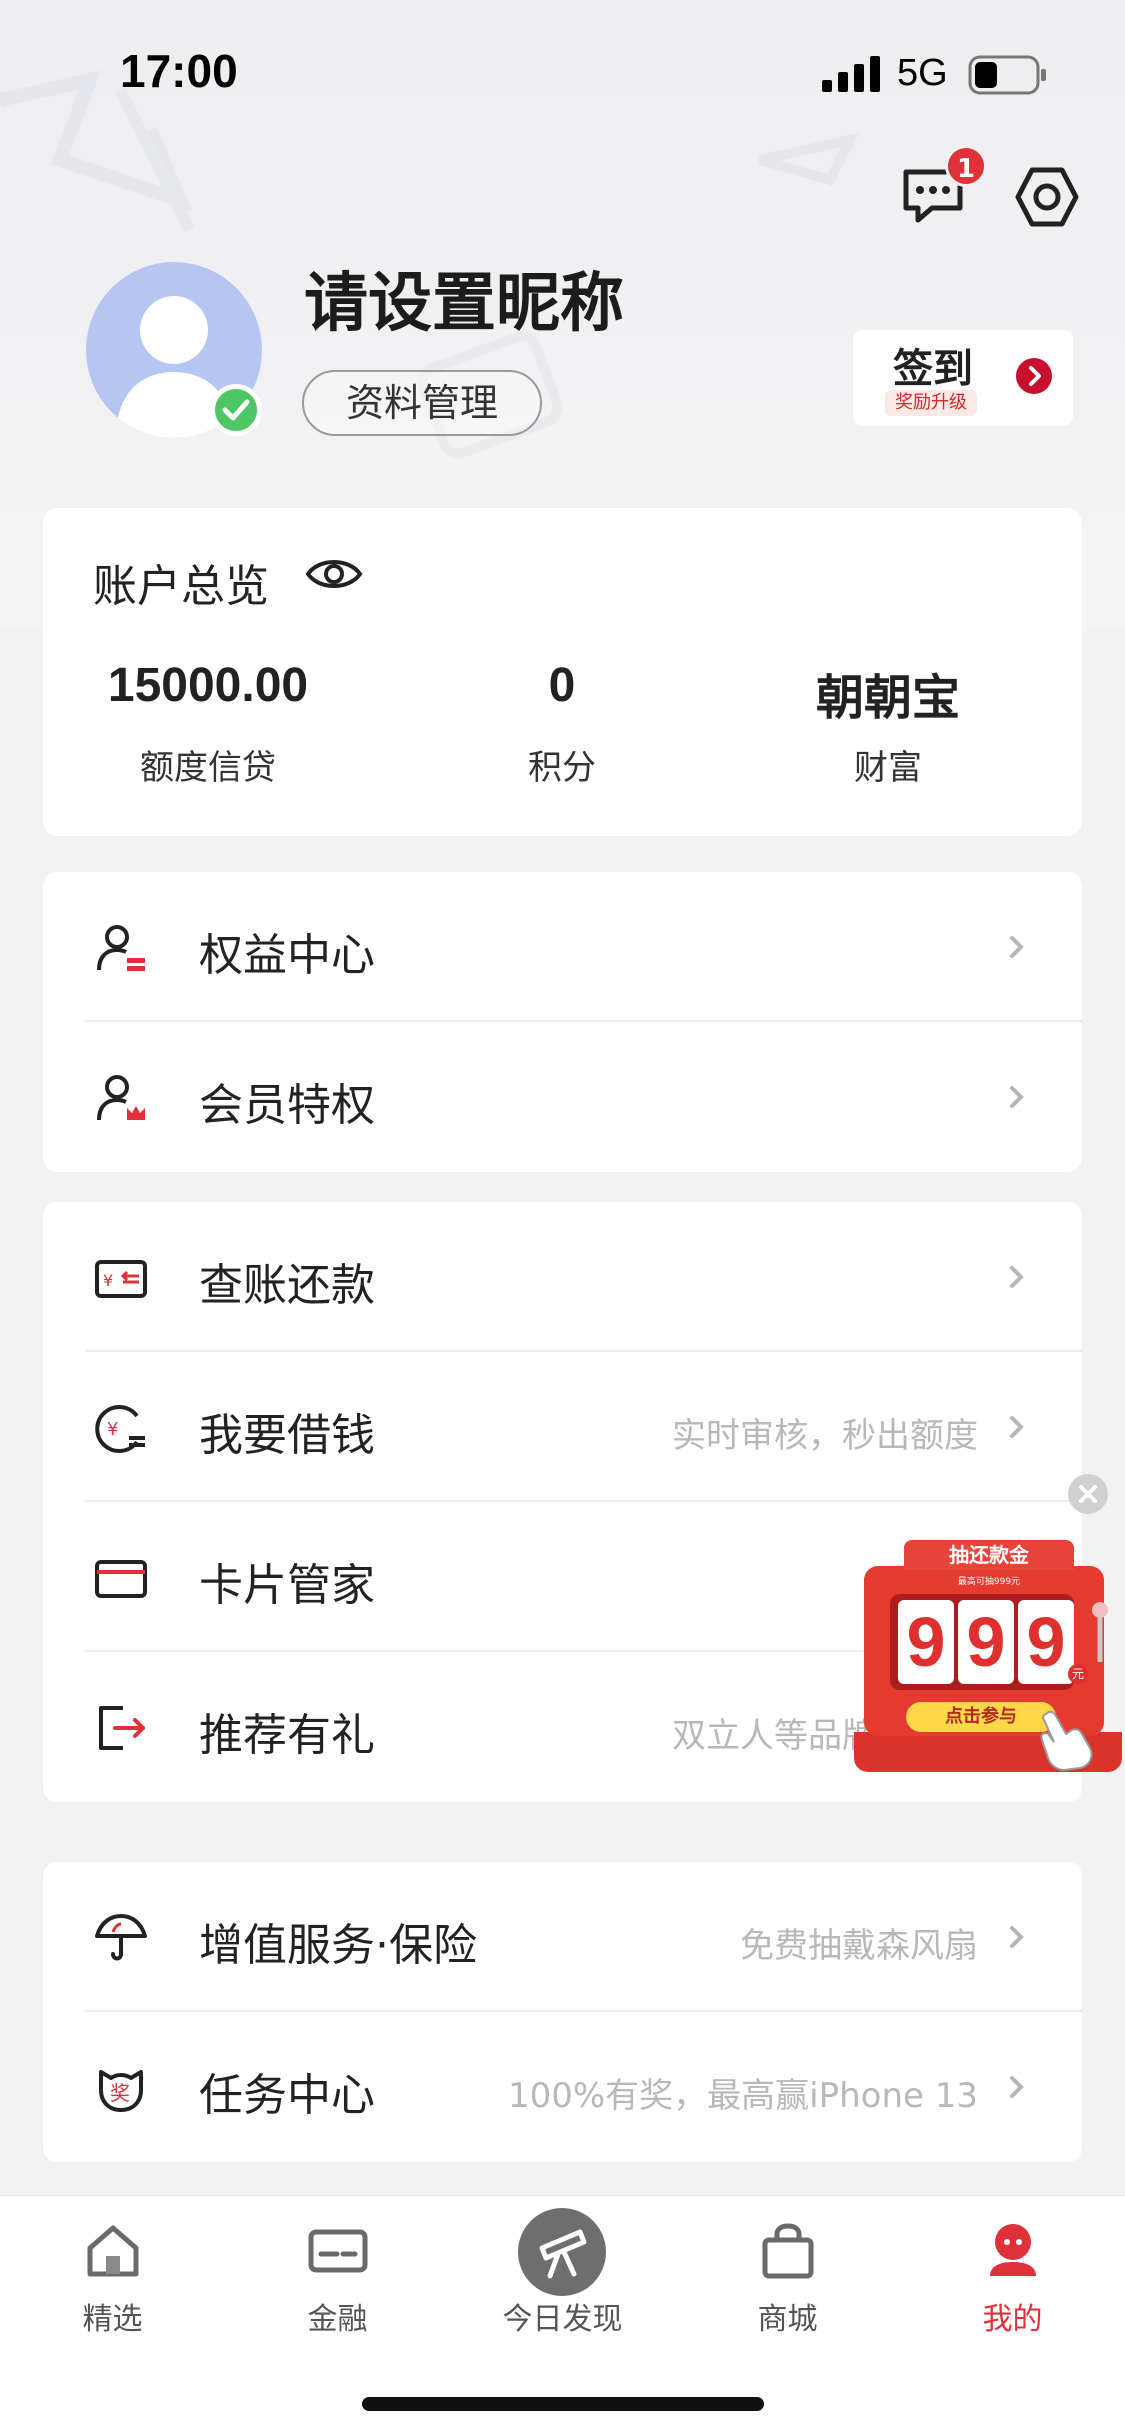  Describe the element at coordinates (1012, 2319) in the screenshot. I see `tab-label: 我的` at that location.